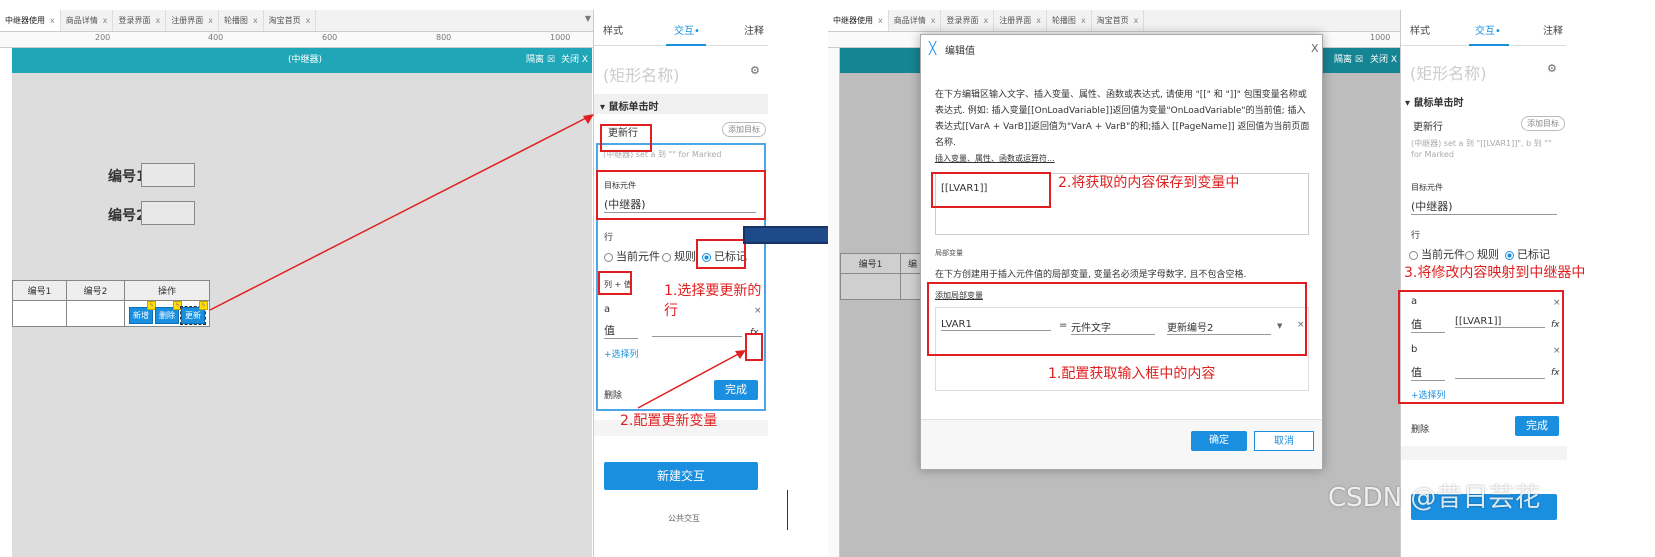 The width and height of the screenshot is (1655, 557). Describe the element at coordinates (834, 302) in the screenshot. I see `vertical-ruler` at that location.